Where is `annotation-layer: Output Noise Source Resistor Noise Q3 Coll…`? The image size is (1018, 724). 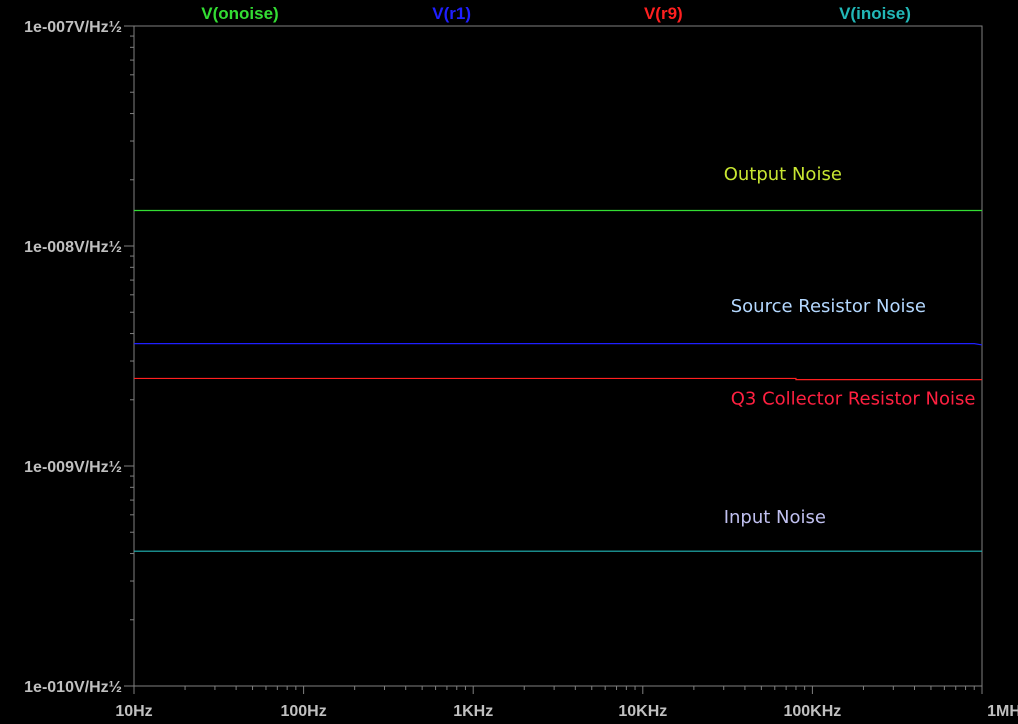
annotation-layer: Output Noise Source Resistor Noise Q3 Coll… is located at coordinates (850, 346).